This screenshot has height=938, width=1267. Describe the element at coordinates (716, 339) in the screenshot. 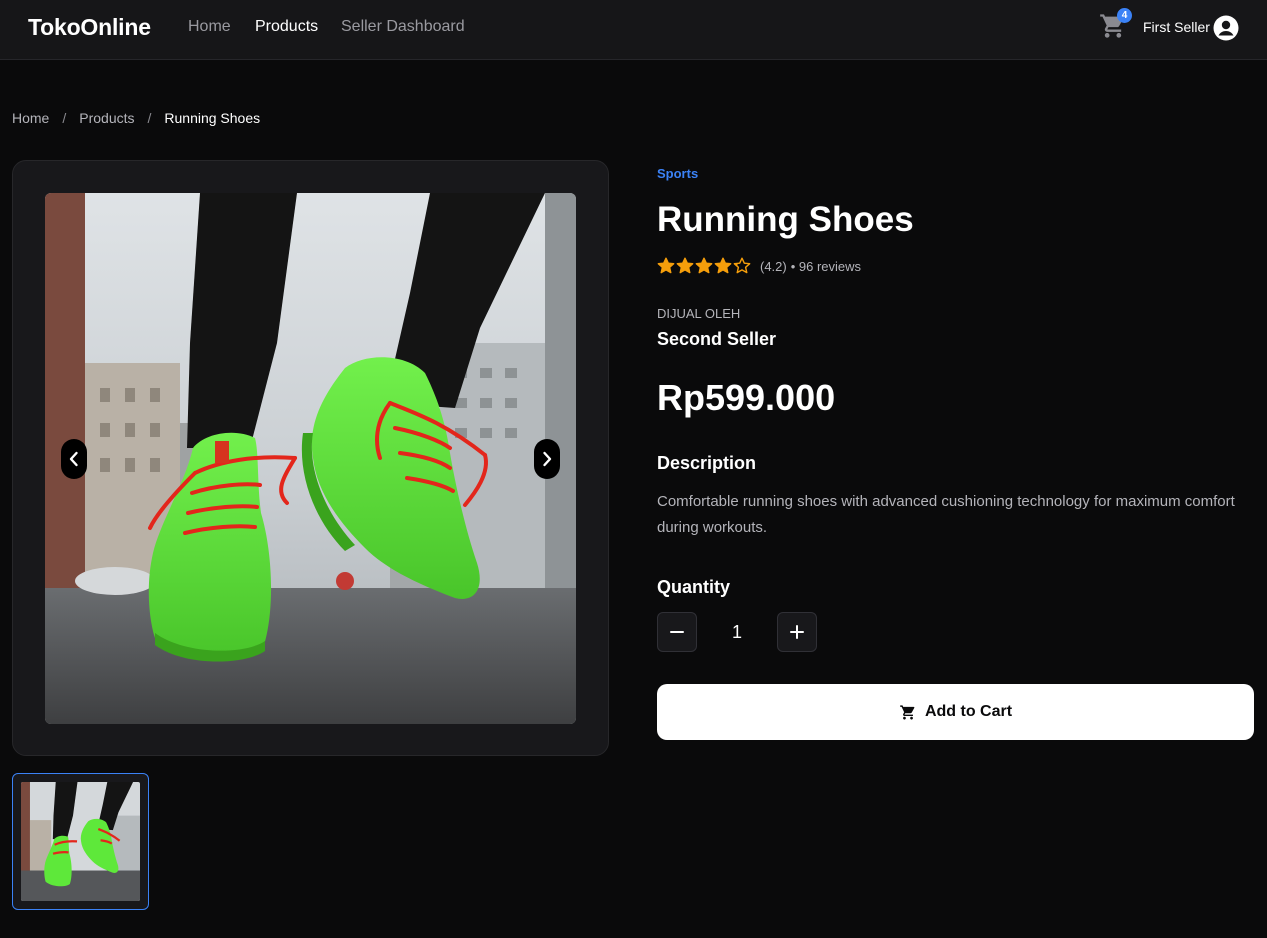

I see `seller-name: Second Seller` at that location.